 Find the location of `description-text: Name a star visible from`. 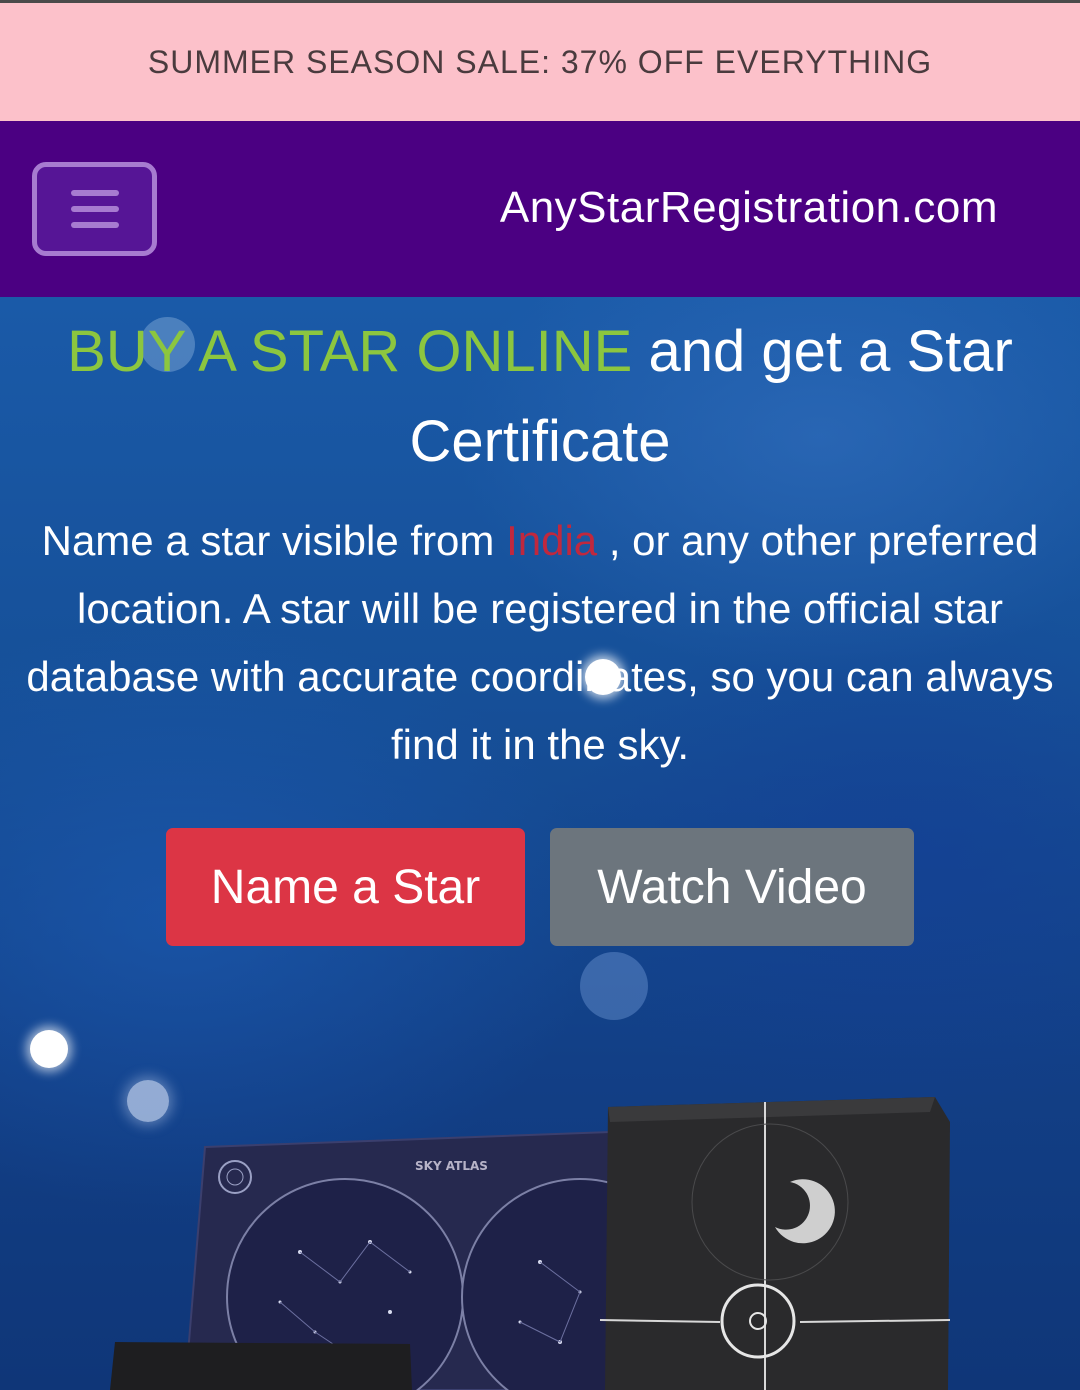

description-text: Name a star visible from is located at coordinates (274, 540).